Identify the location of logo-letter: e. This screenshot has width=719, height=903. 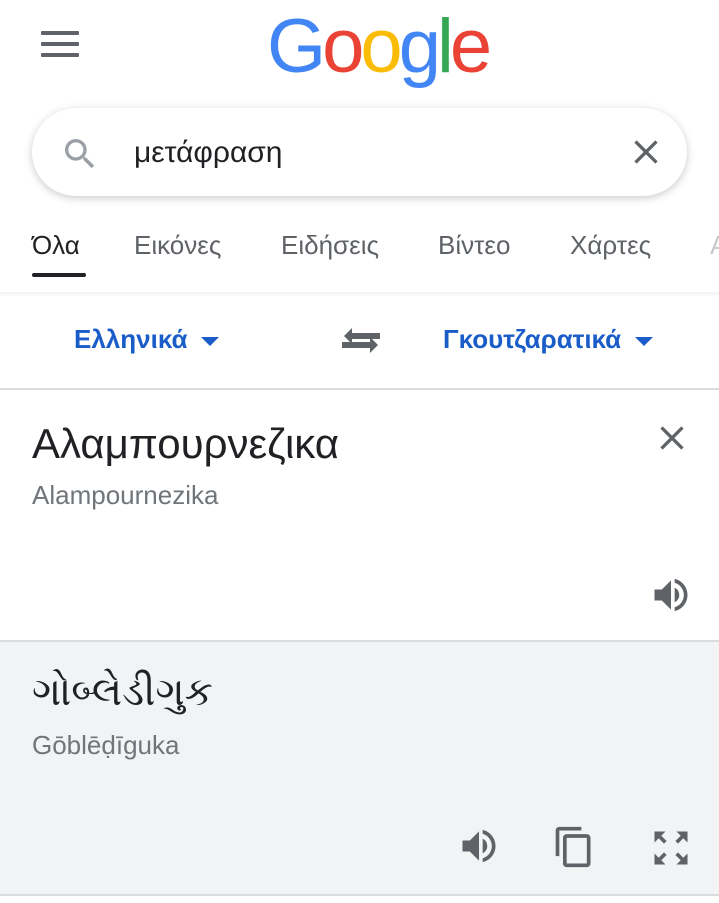
(470, 46).